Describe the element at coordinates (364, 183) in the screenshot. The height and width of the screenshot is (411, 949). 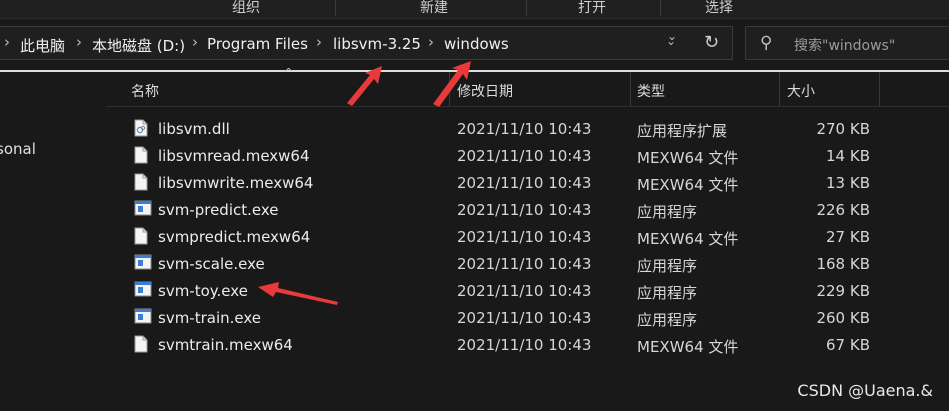
I see `annotation-arrows` at that location.